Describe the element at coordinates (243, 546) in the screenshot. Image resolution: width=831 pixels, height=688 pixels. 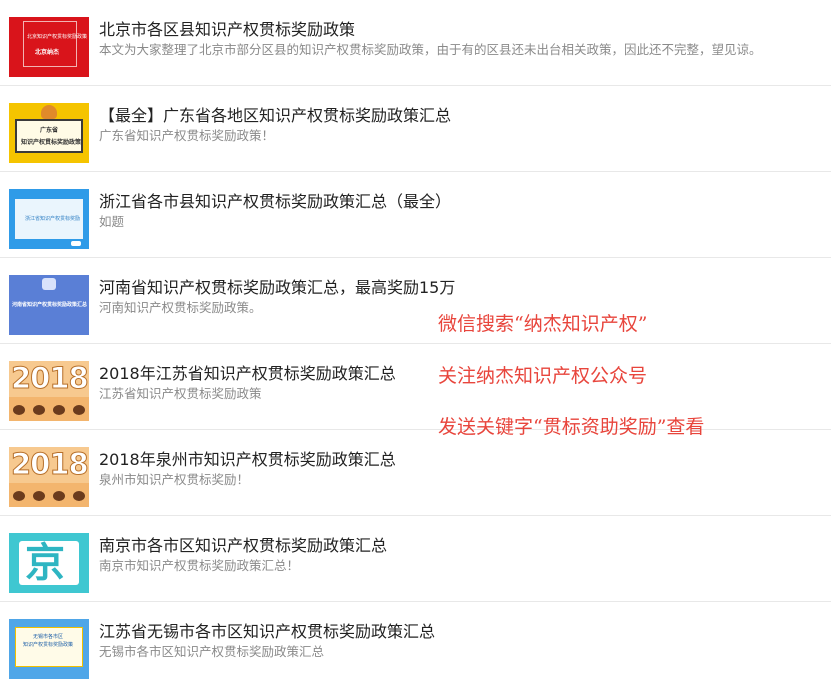
I see `article-title: 南京市各市区知识产权贯标奖励政策汇总` at that location.